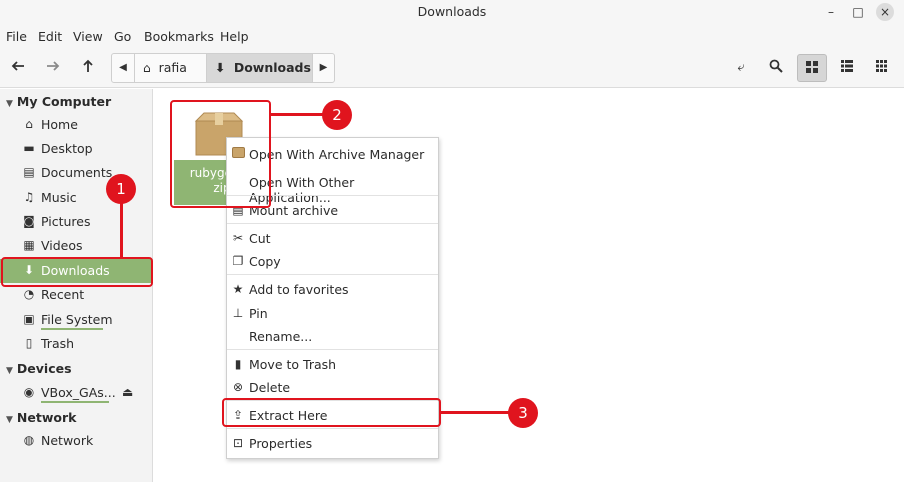 This screenshot has height=482, width=904. I want to click on sidebar-item-home: ⌂ Home, so click(76, 125).